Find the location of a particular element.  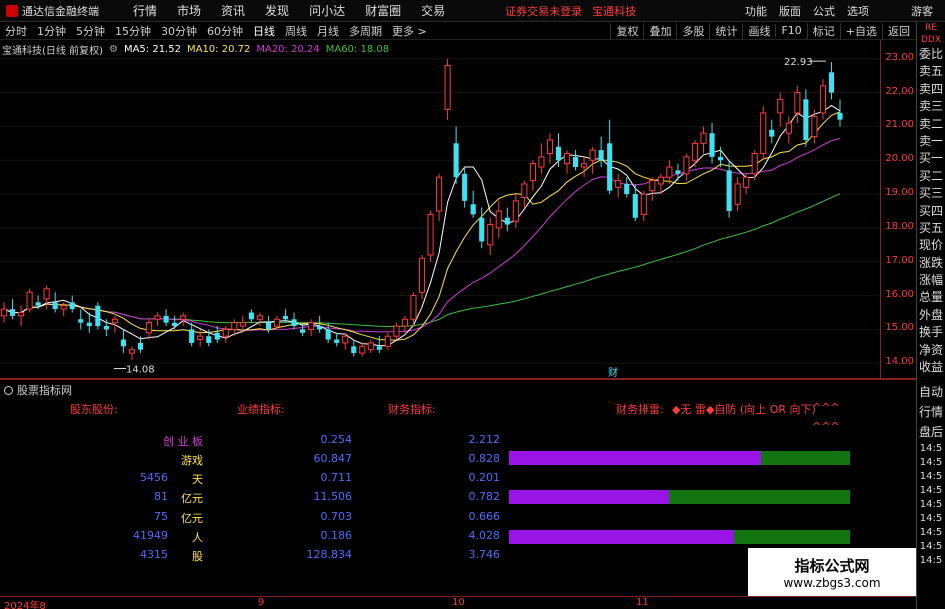

menu-caifuquan: 财富圈 is located at coordinates (383, 10).